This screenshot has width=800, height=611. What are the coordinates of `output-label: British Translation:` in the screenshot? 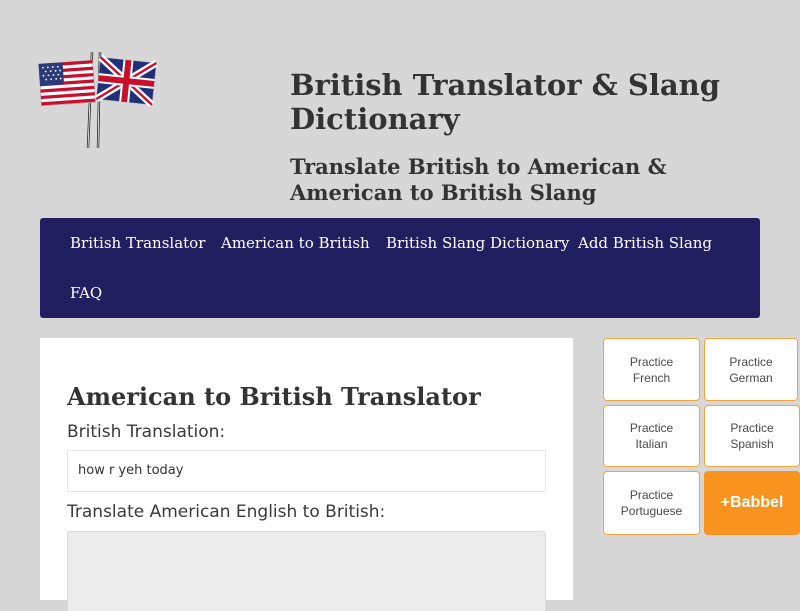 It's located at (146, 432).